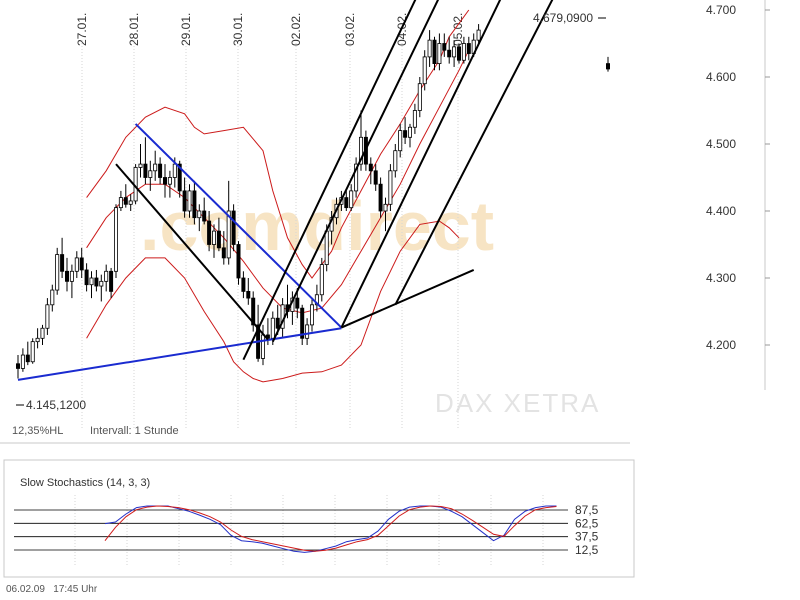 The width and height of the screenshot is (800, 600). What do you see at coordinates (563, 18) in the screenshot?
I see `high-annotation: 4.679,0900` at bounding box center [563, 18].